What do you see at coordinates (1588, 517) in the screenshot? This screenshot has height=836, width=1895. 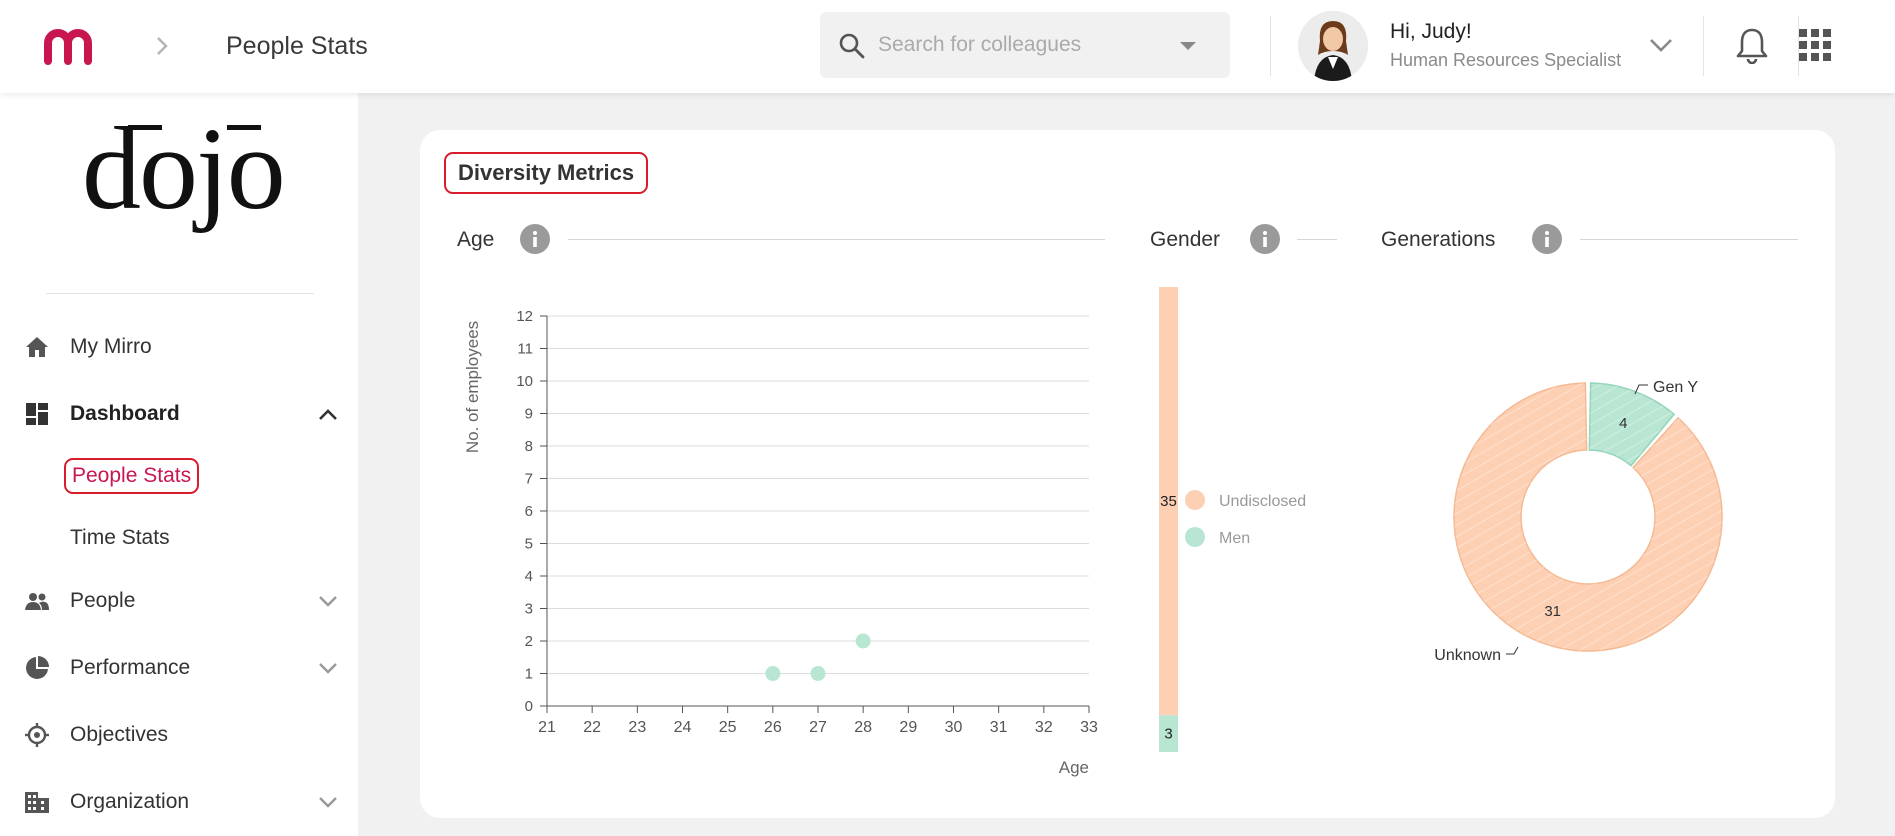 I see `donut-slice-hatch` at bounding box center [1588, 517].